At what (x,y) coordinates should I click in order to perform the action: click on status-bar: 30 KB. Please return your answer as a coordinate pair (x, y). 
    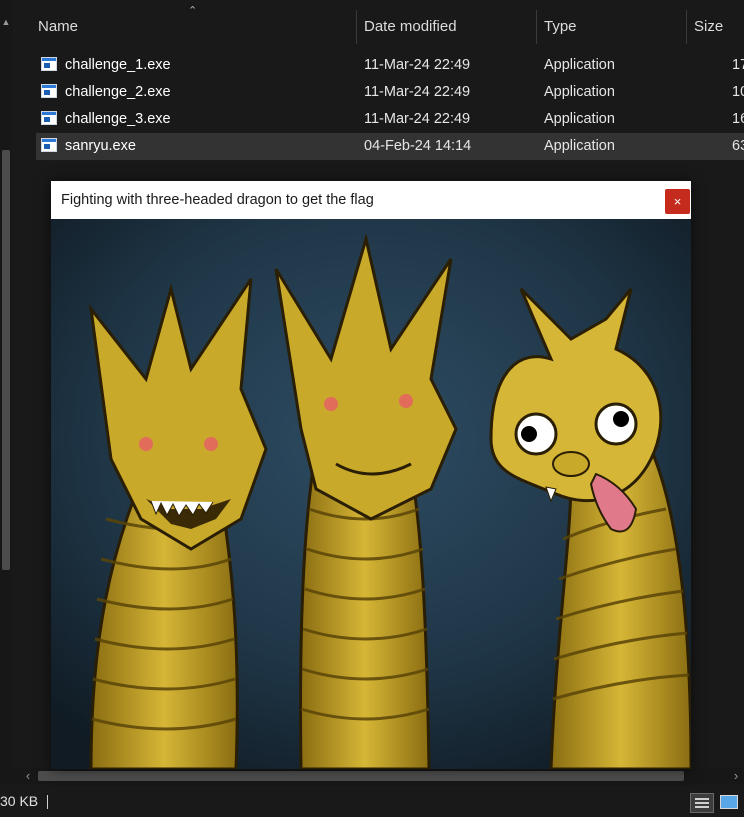
    Looking at the image, I should click on (372, 799).